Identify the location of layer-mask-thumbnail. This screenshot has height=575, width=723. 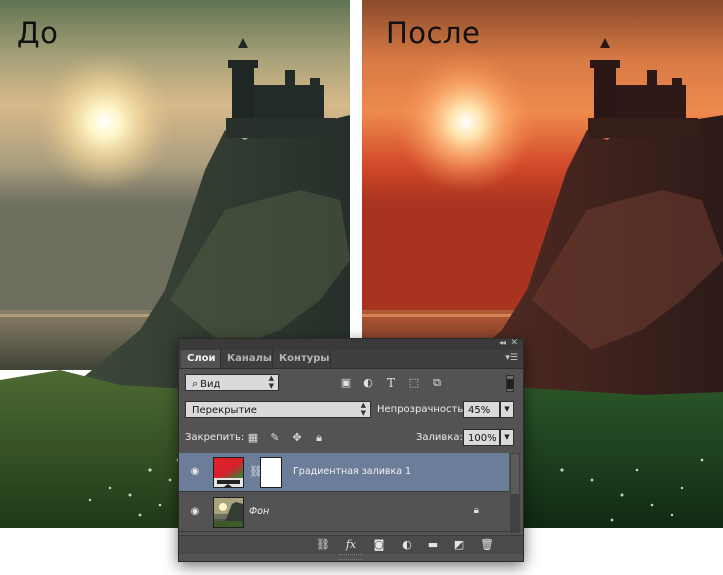
(271, 472).